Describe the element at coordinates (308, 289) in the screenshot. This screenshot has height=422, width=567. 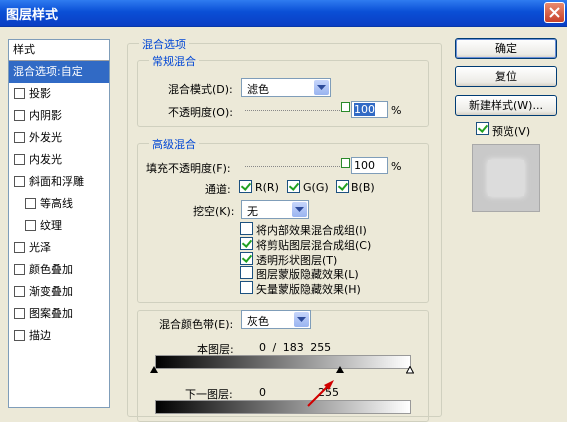
I see `vector-mask-hides-effects-label: 矢量蒙版隐藏效果(H)` at that location.